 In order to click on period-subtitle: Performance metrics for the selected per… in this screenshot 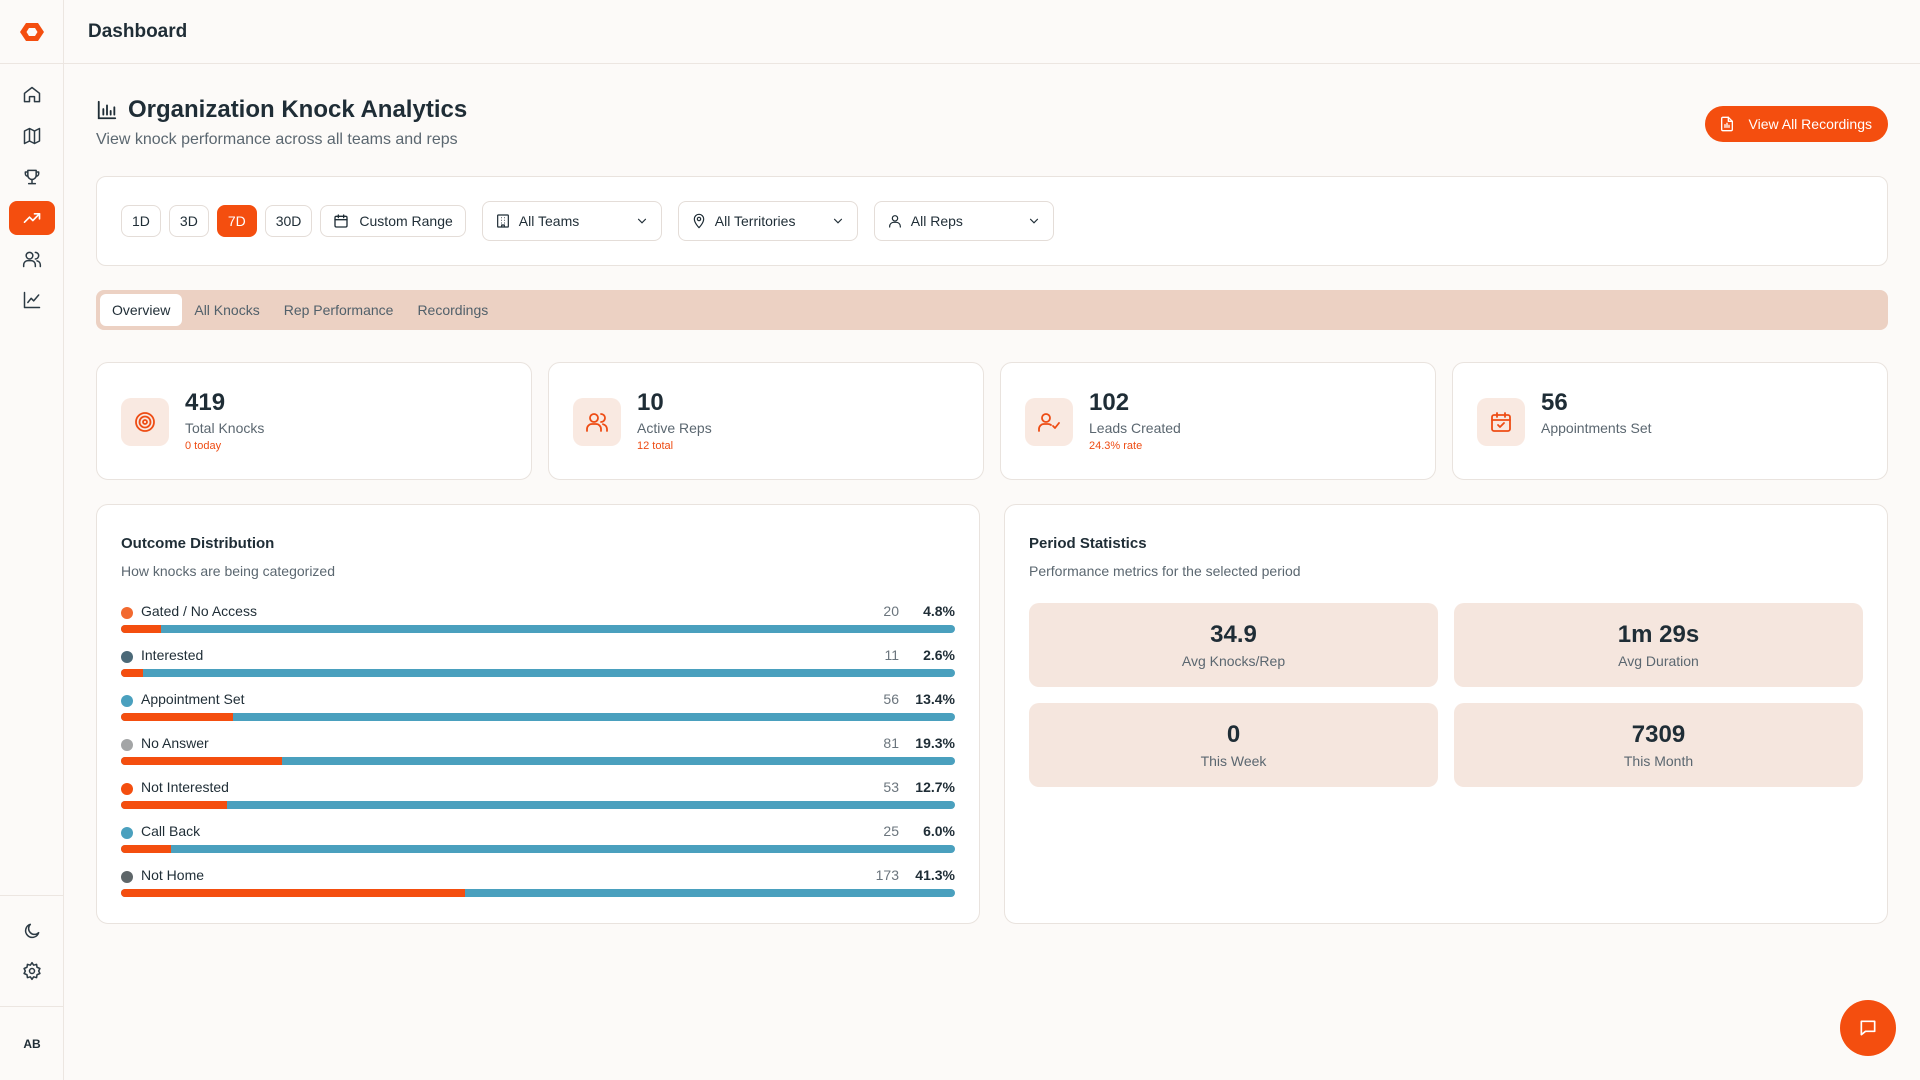, I will do `click(1165, 571)`.